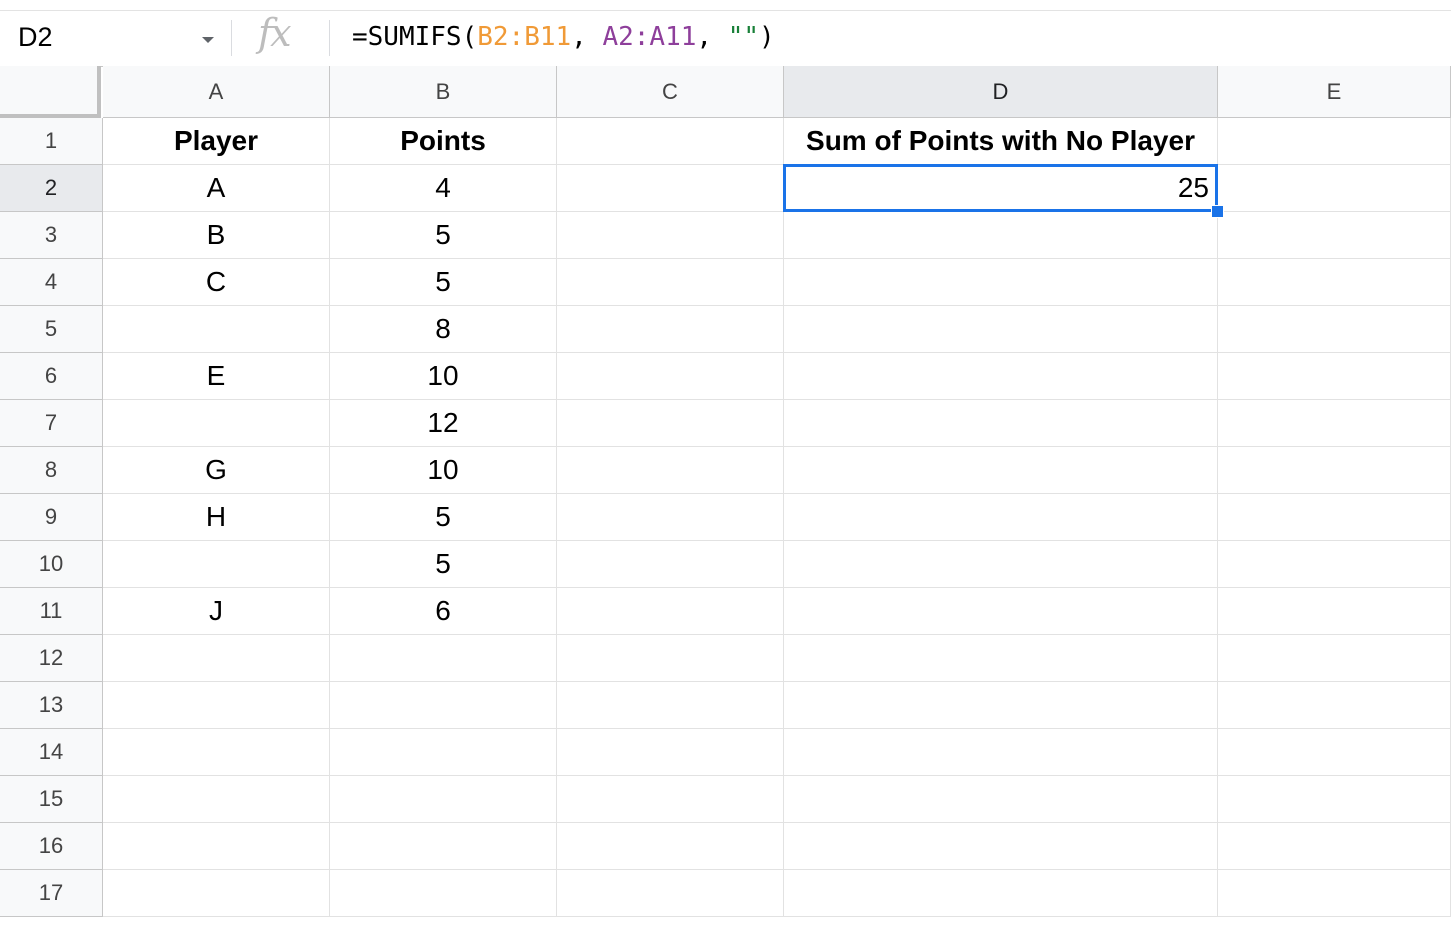 The width and height of the screenshot is (1451, 926). What do you see at coordinates (51, 235) in the screenshot?
I see `row-header-3: 3` at bounding box center [51, 235].